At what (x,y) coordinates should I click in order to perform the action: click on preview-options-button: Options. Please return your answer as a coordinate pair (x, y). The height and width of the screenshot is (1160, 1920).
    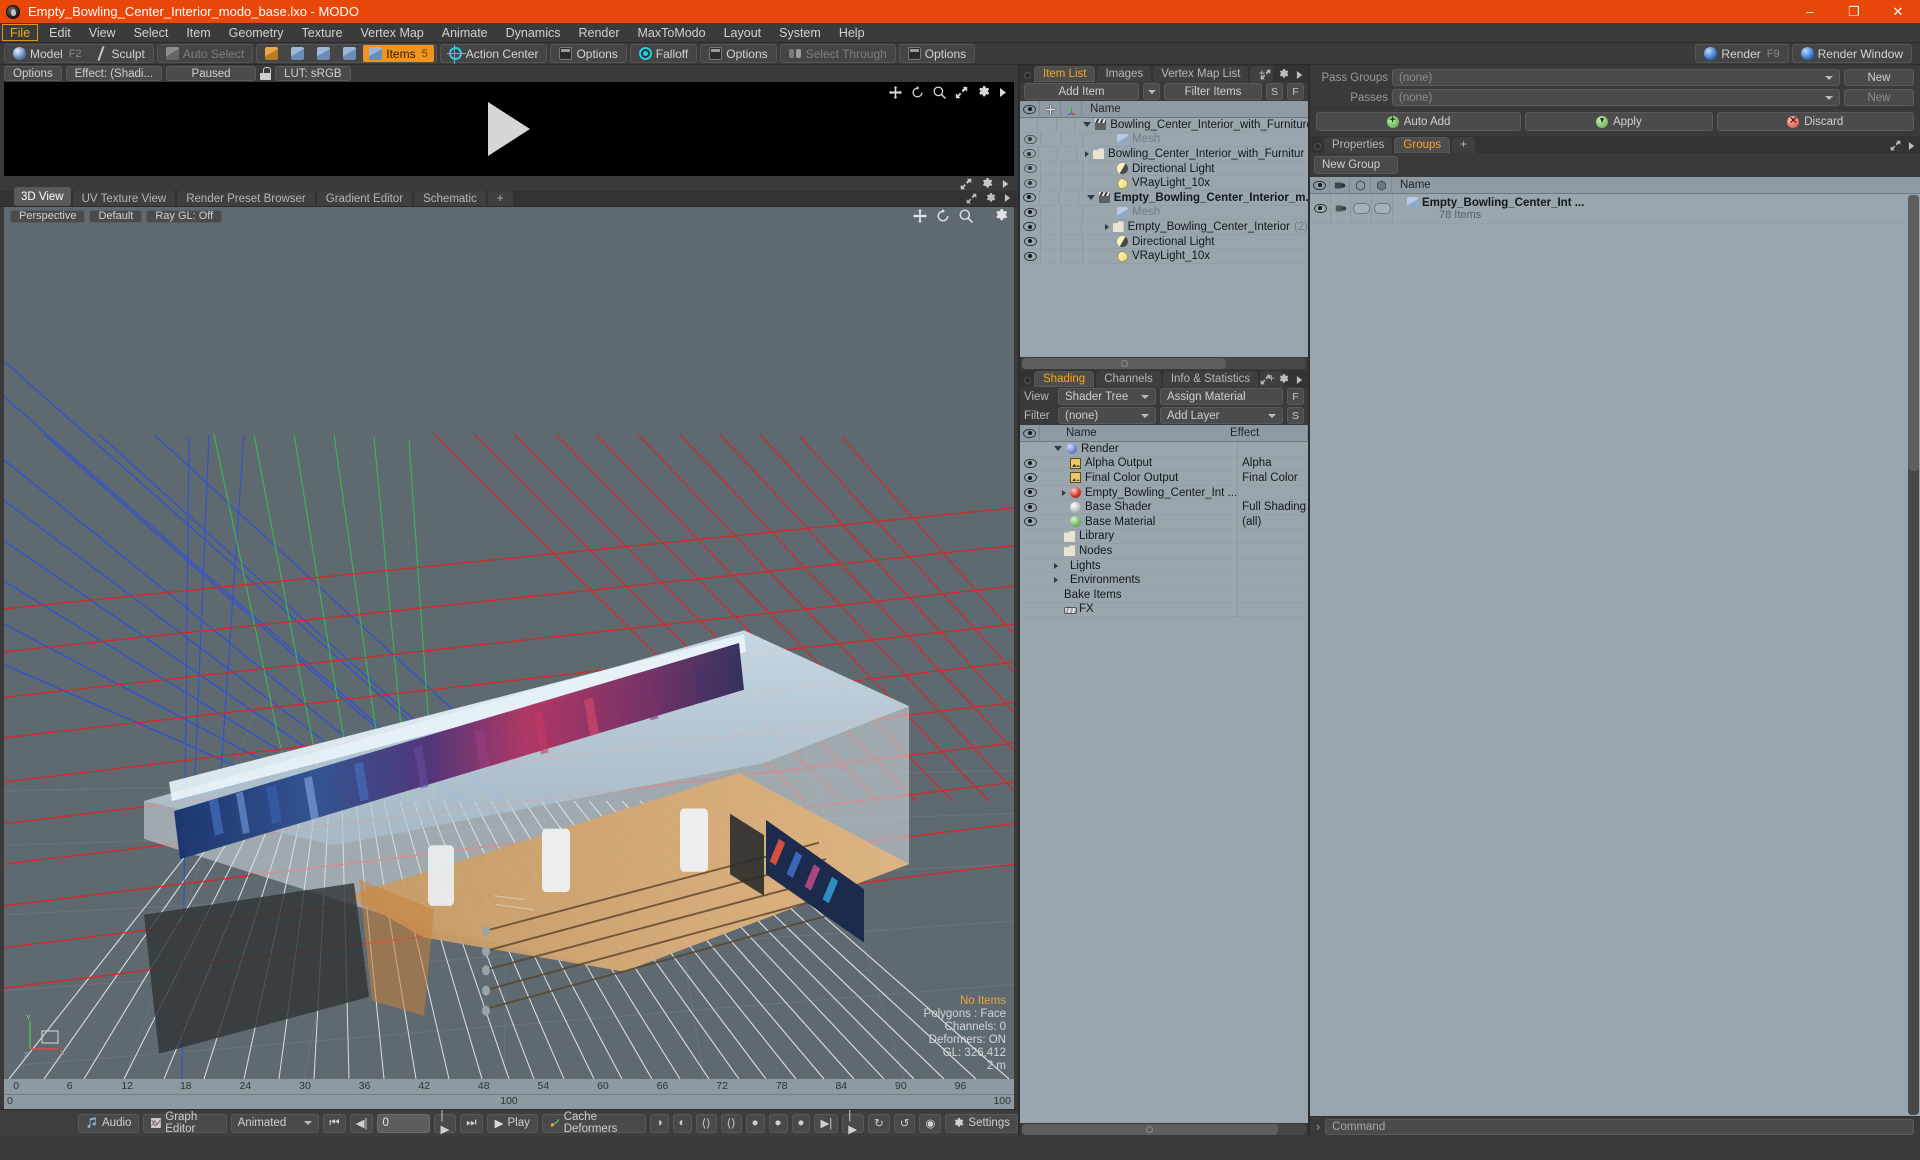
    Looking at the image, I should click on (33, 73).